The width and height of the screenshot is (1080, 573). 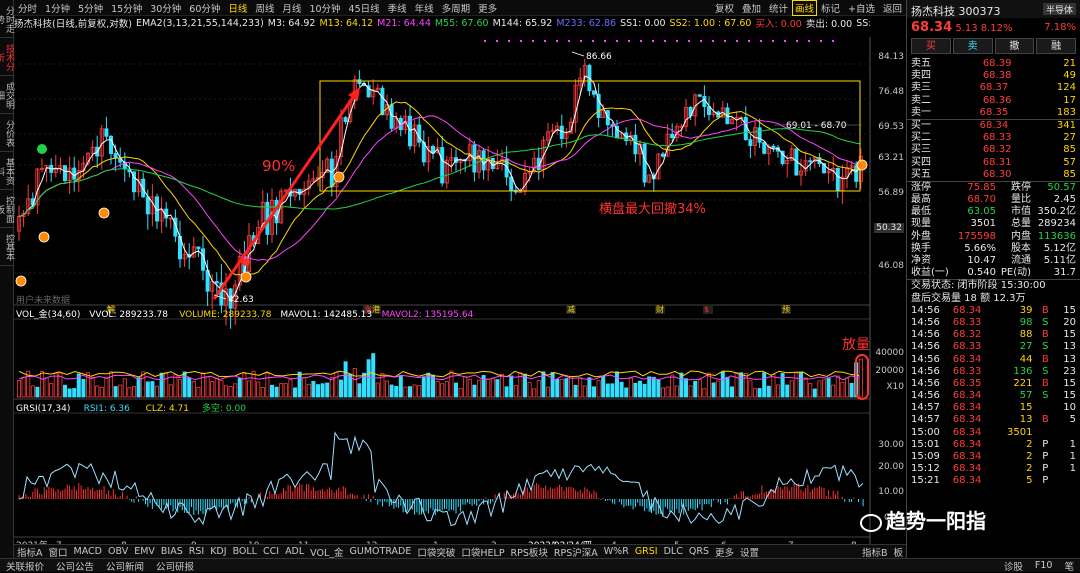 I want to click on bid-row: 买二 68.33 27, so click(x=993, y=138).